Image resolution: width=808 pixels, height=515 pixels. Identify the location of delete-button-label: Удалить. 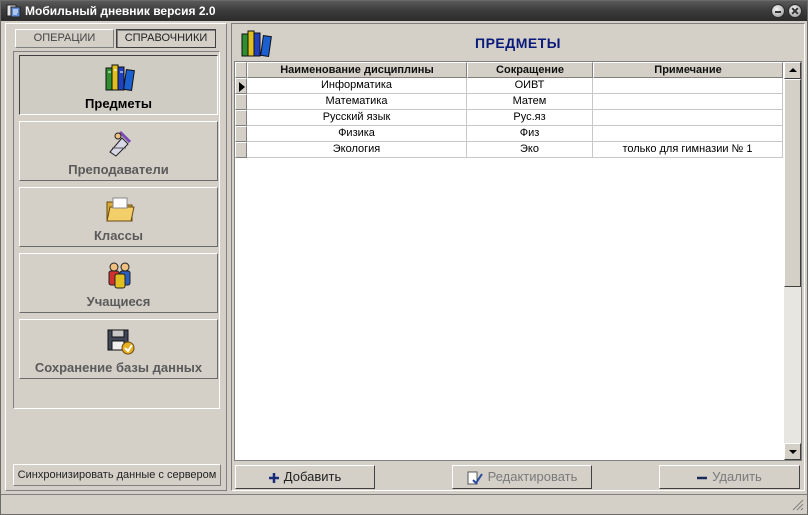
(737, 476).